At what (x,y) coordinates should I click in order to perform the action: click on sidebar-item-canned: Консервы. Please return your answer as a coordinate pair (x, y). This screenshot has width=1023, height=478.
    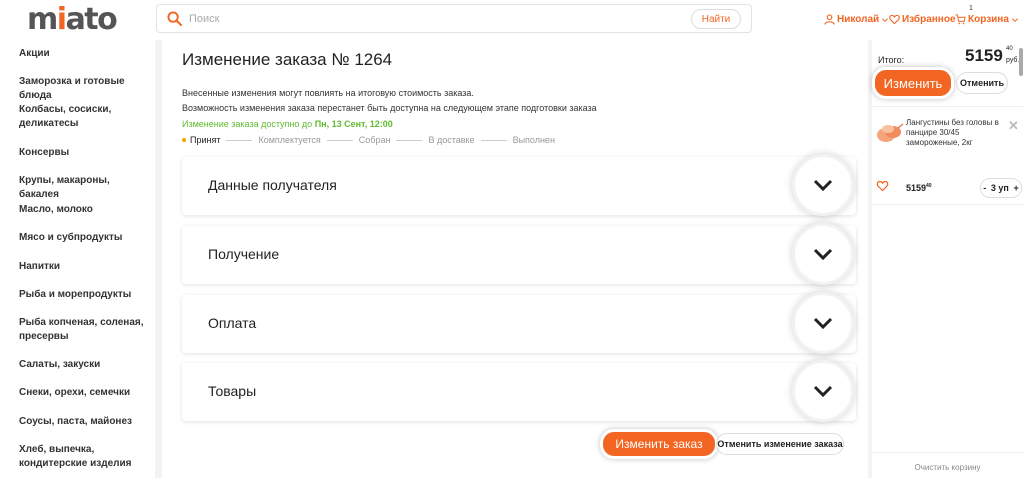
    Looking at the image, I should click on (81, 153).